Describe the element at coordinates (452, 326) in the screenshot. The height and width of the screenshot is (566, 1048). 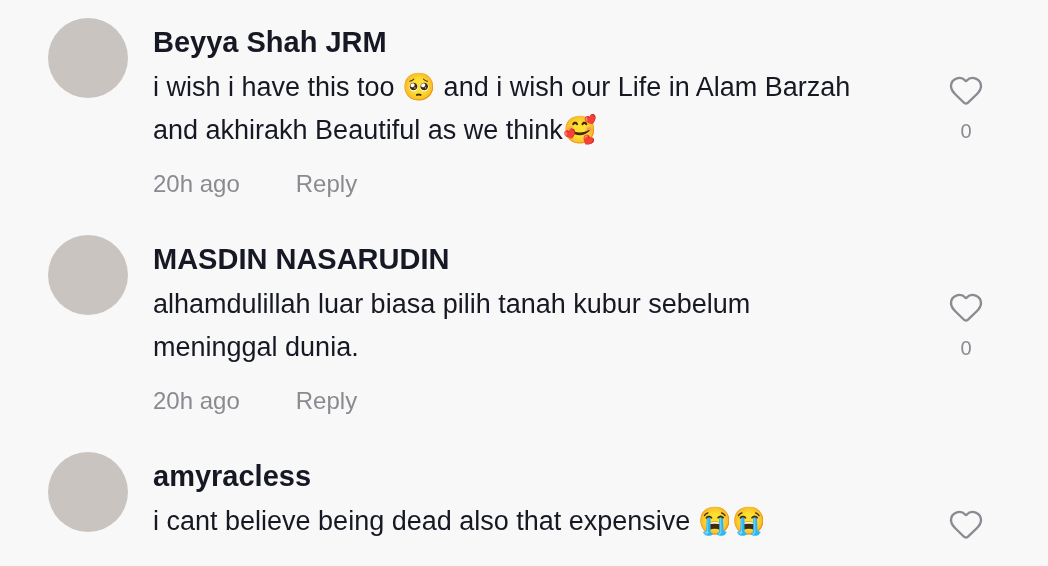
I see `comment-text: alhamdulillah luar biasa pilih tanah kubur sebelum meninggal dunia.` at that location.